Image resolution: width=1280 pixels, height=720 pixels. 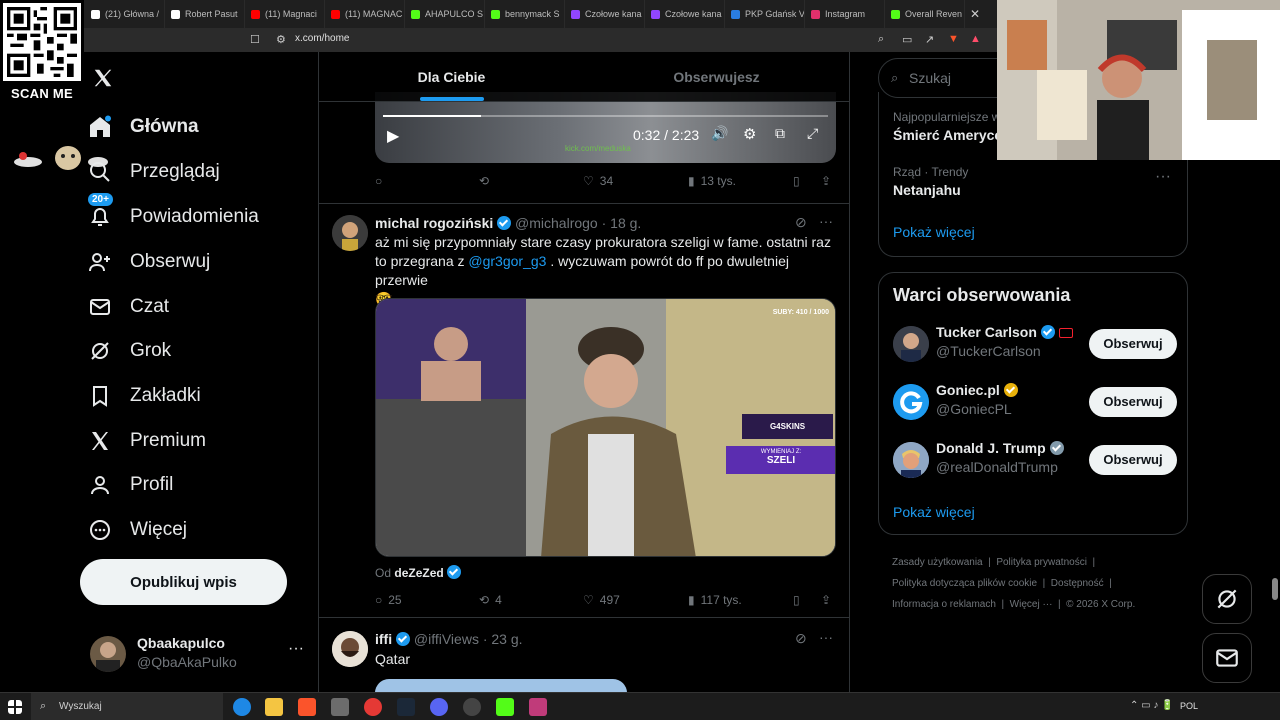 What do you see at coordinates (937, 562) in the screenshot?
I see `footer-link: Zasady użytkowania` at bounding box center [937, 562].